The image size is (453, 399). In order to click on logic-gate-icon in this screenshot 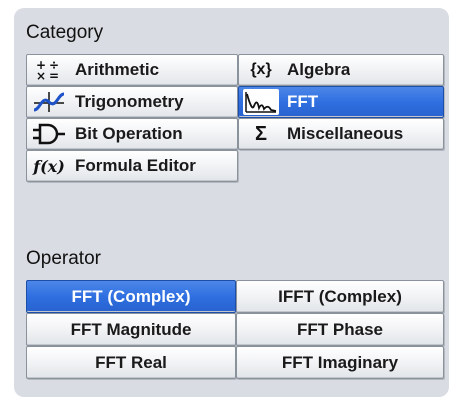, I will do `click(49, 134)`.